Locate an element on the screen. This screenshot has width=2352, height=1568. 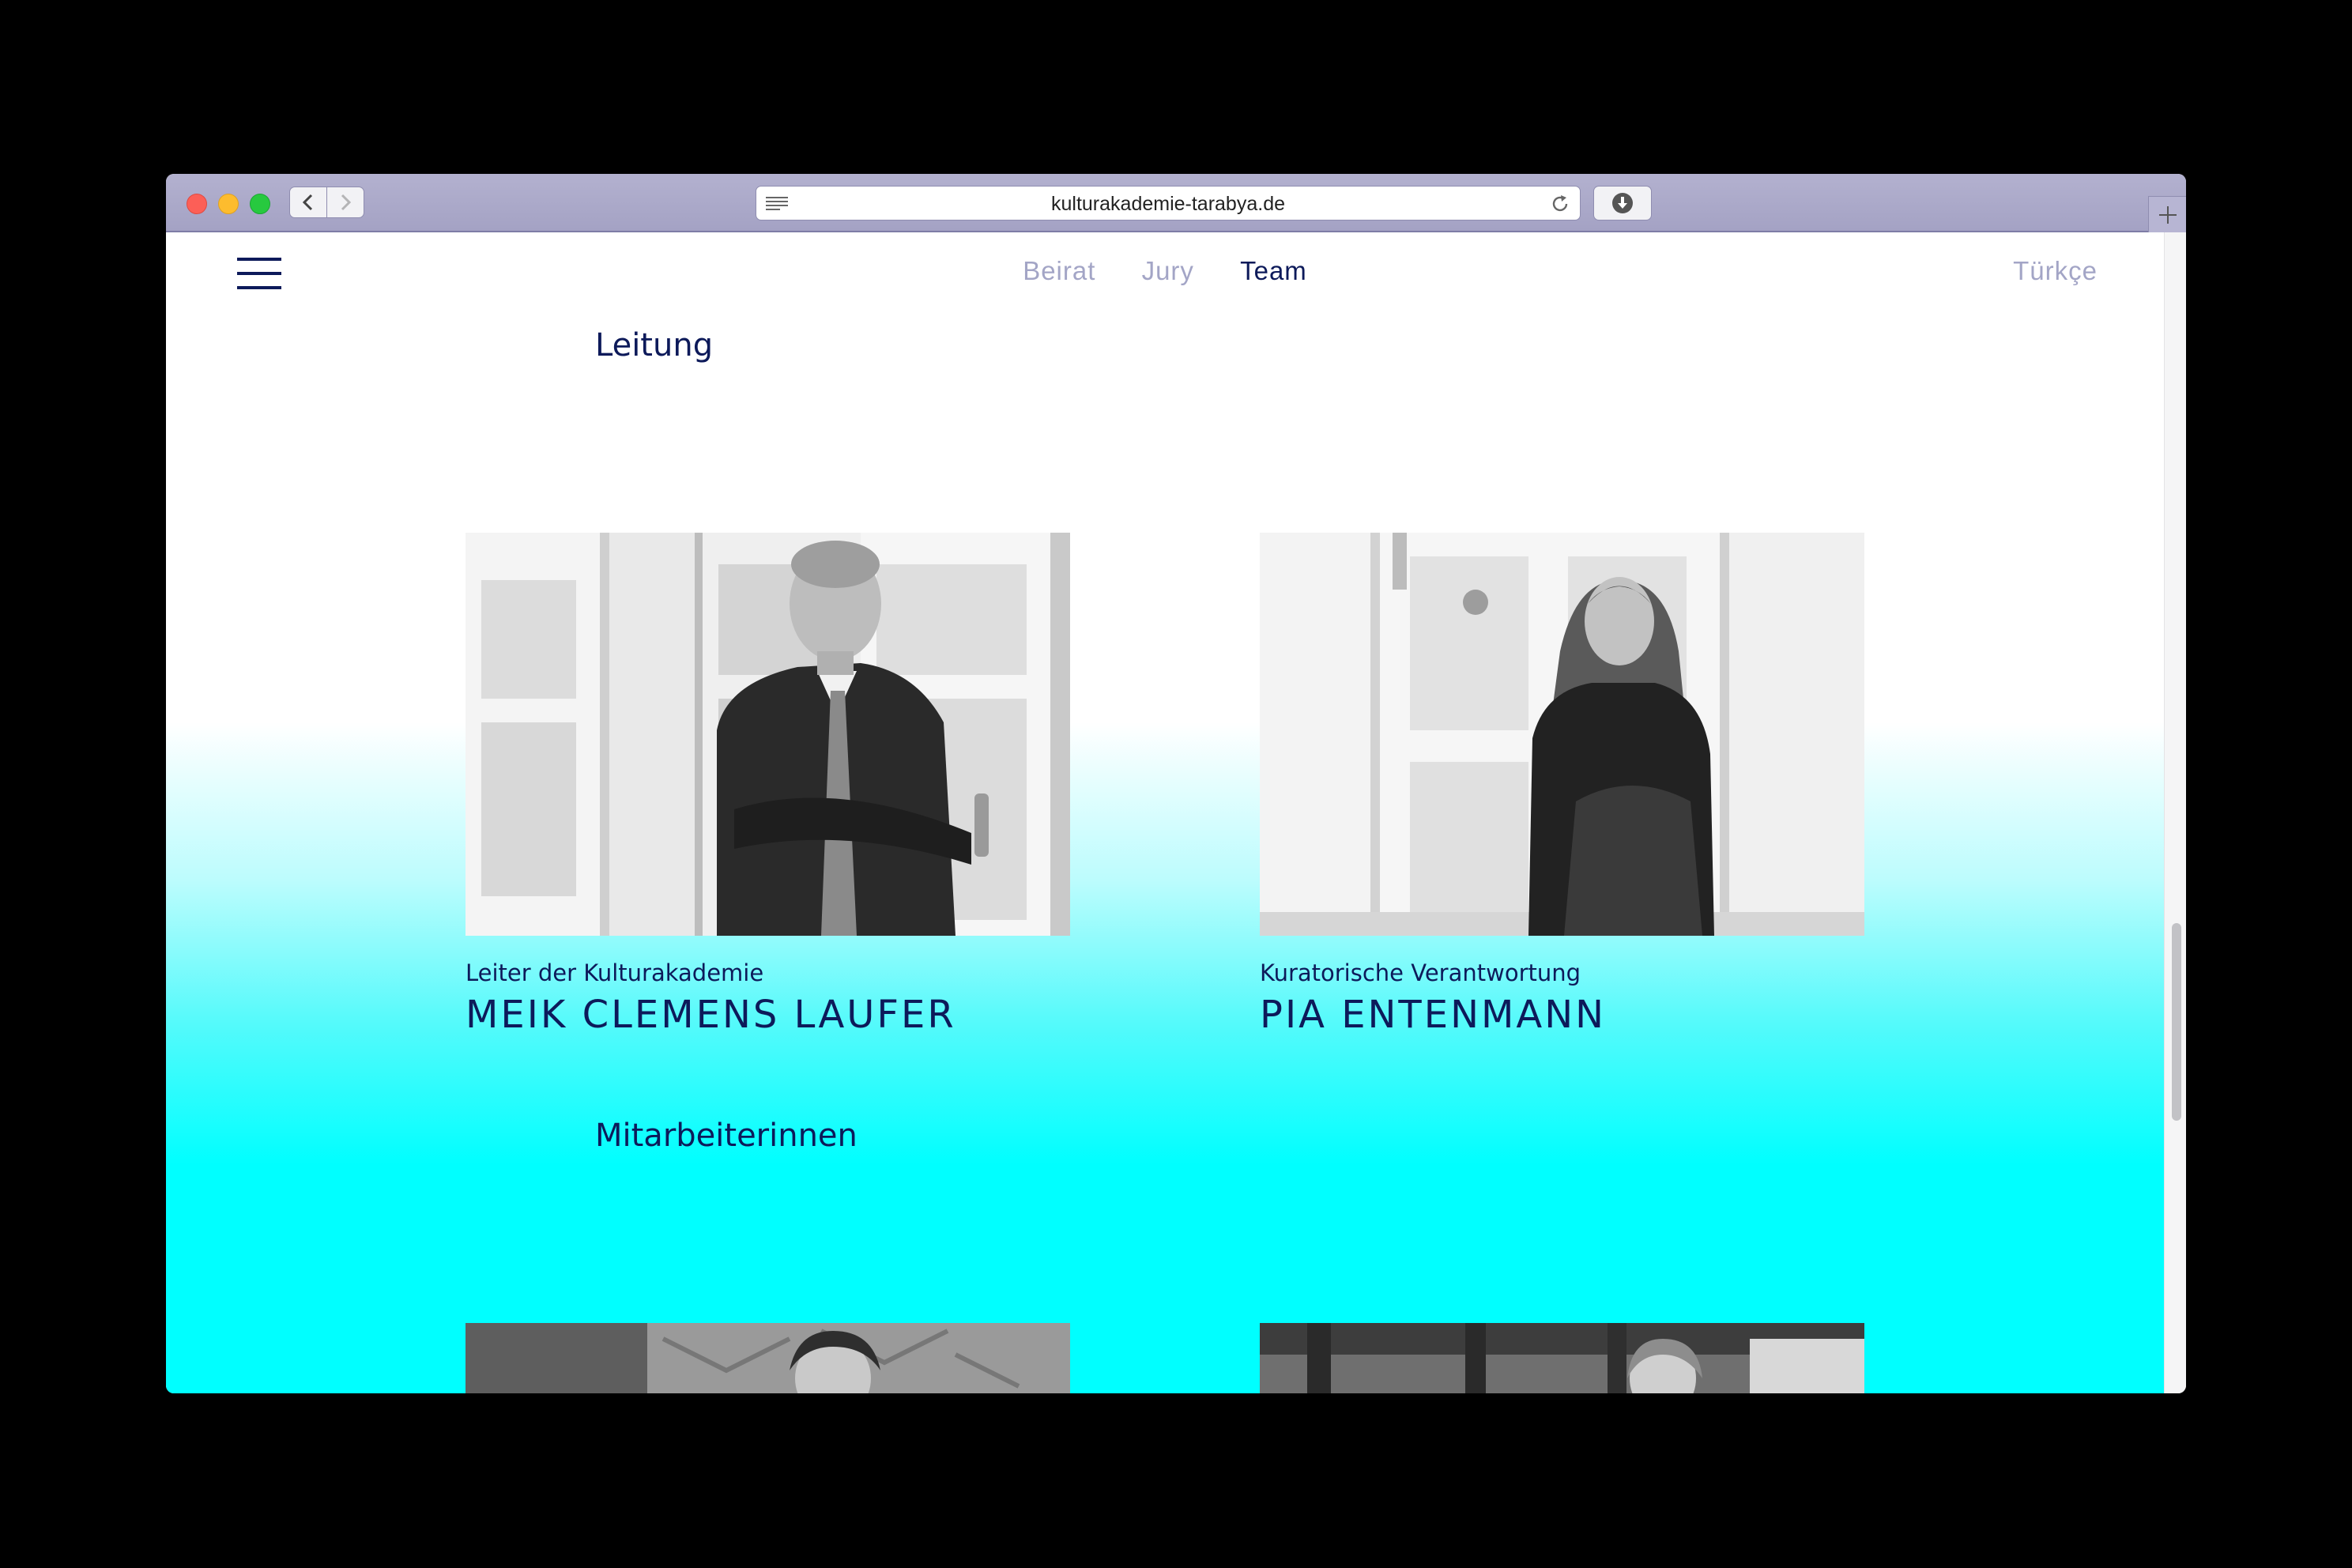
nav-item-team: Team is located at coordinates (1273, 270).